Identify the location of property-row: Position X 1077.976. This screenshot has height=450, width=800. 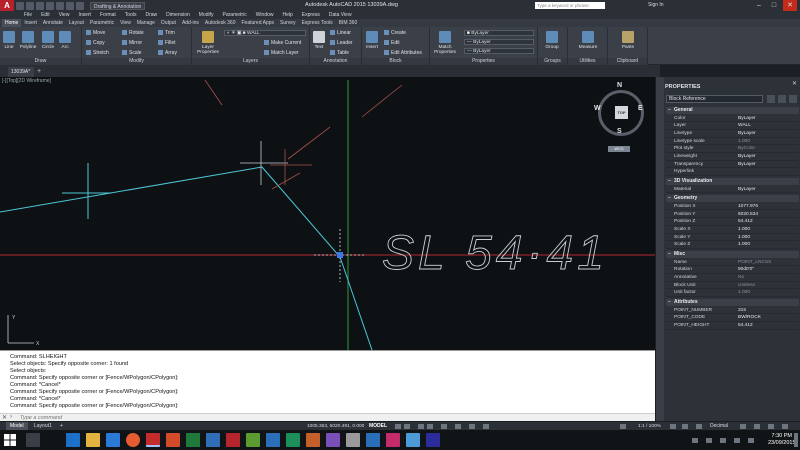
(732, 207).